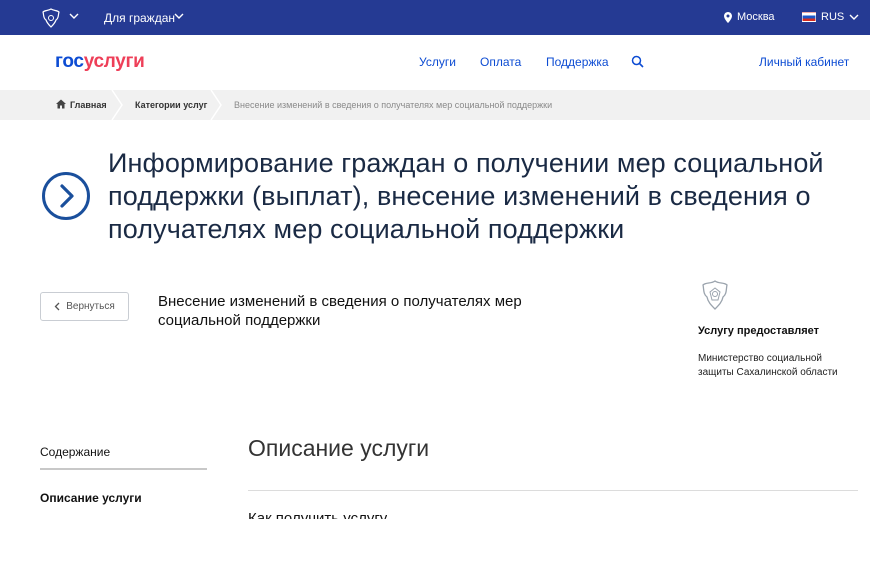 The height and width of the screenshot is (575, 870). I want to click on search-icon, so click(637, 61).